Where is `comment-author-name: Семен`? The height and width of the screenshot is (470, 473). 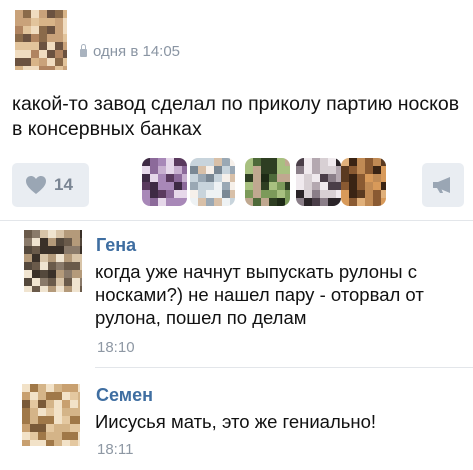
comment-author-name: Семен is located at coordinates (124, 395).